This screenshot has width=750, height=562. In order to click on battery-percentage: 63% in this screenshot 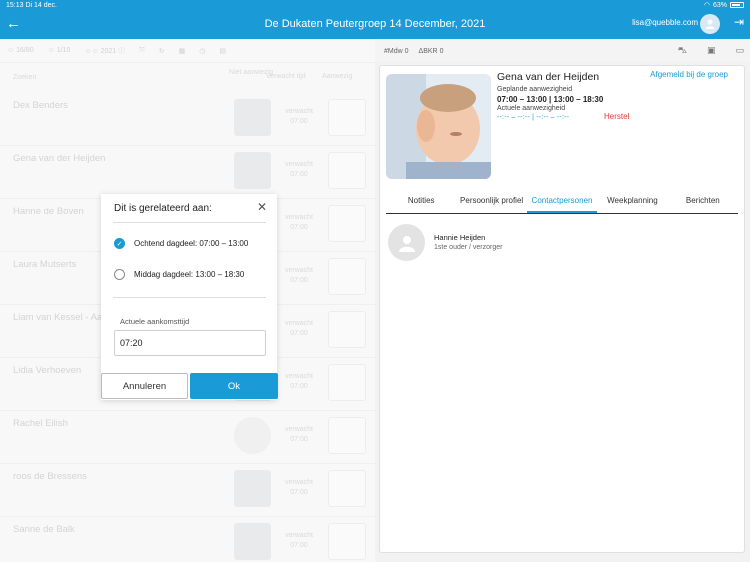, I will do `click(719, 5)`.